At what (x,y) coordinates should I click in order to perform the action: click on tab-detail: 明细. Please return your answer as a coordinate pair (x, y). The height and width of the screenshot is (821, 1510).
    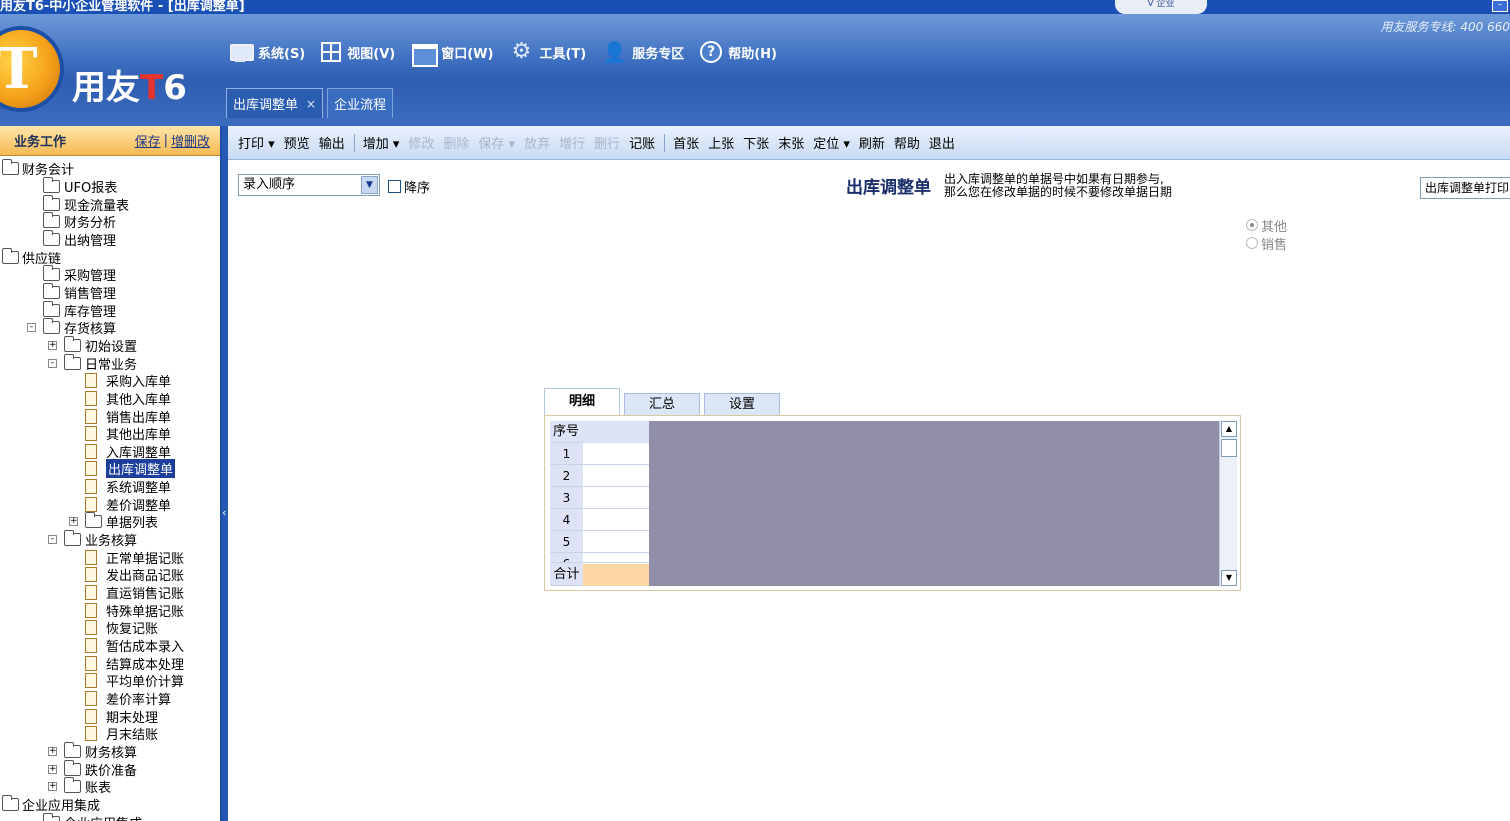
    Looking at the image, I should click on (582, 401).